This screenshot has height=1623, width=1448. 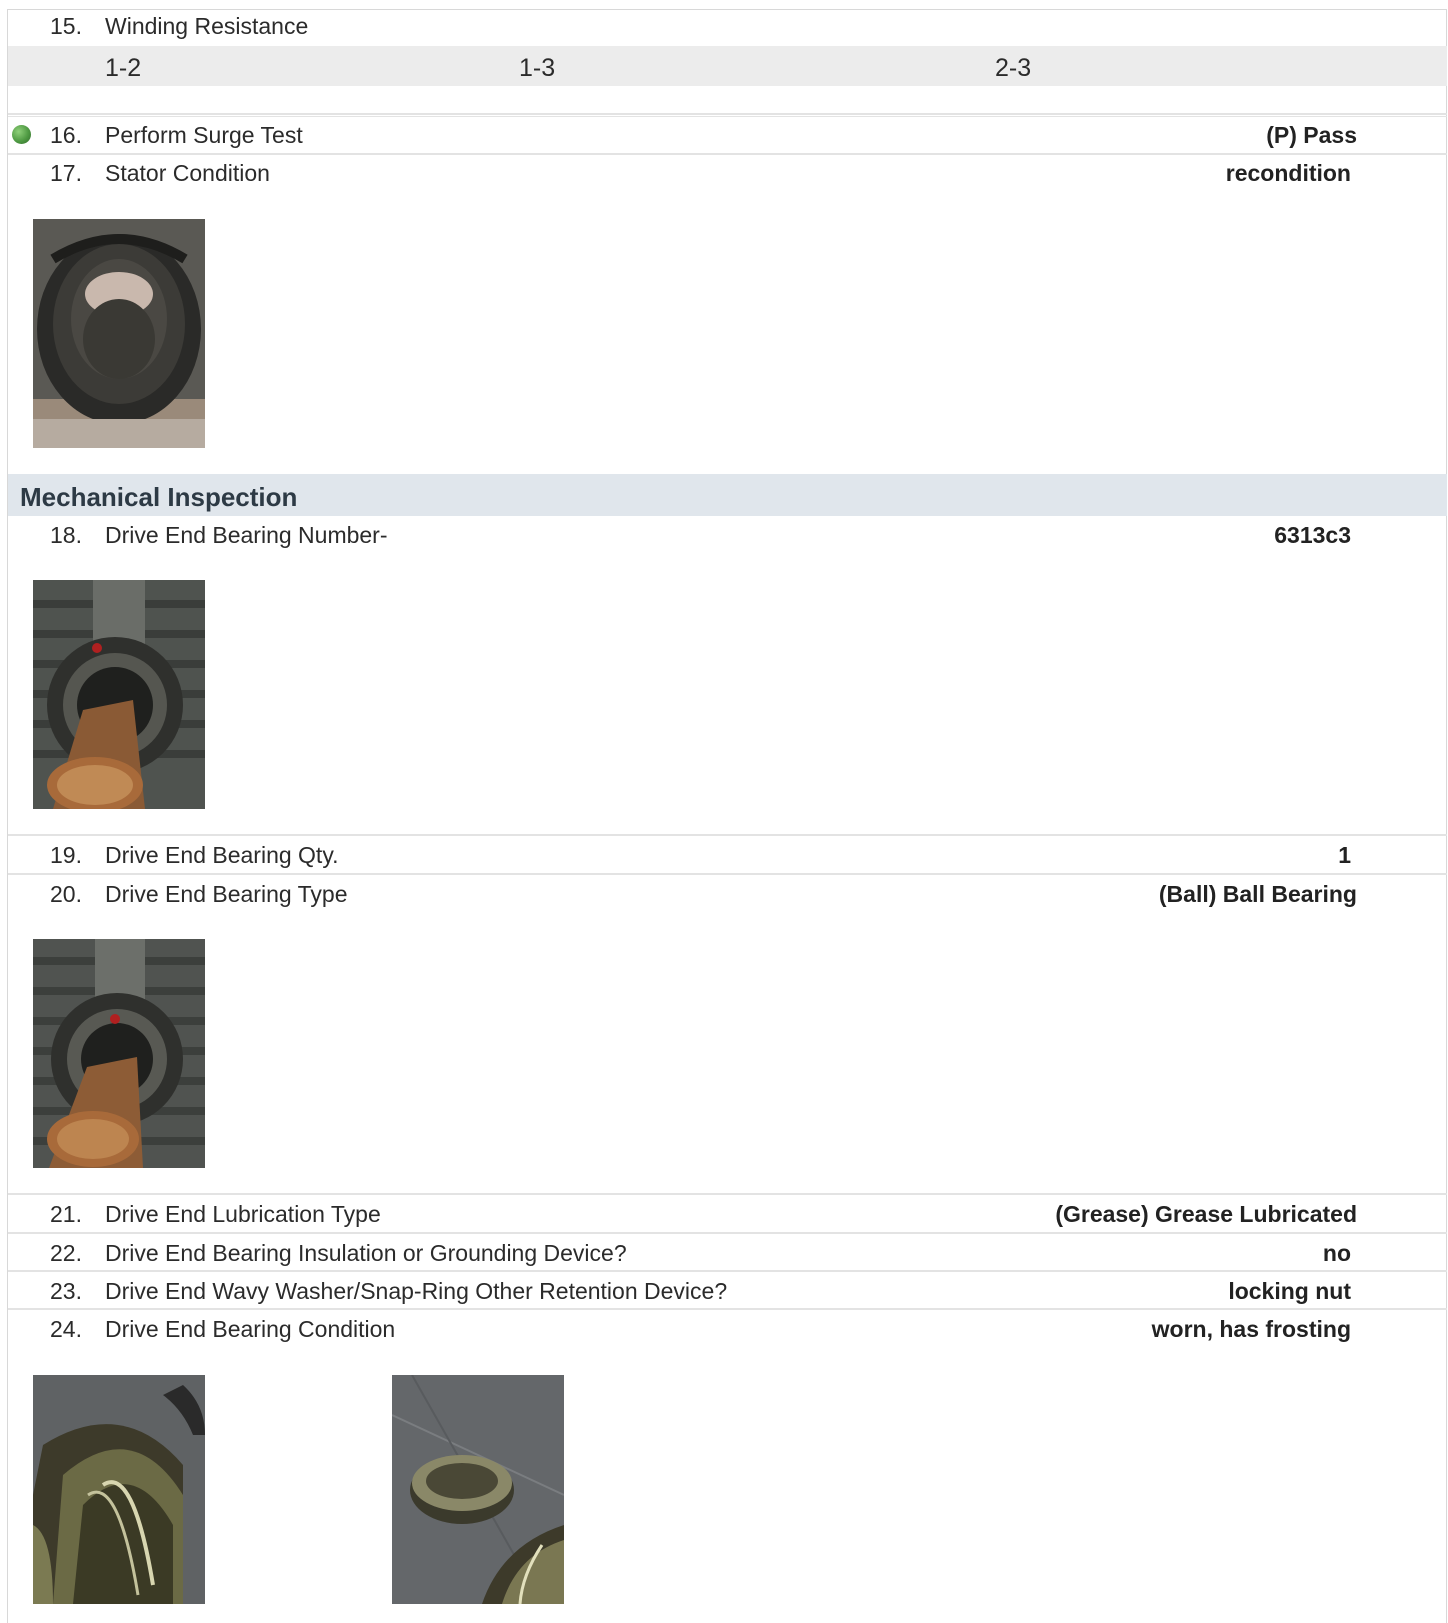 What do you see at coordinates (537, 68) in the screenshot?
I see `winding-col-1-3: 1-3` at bounding box center [537, 68].